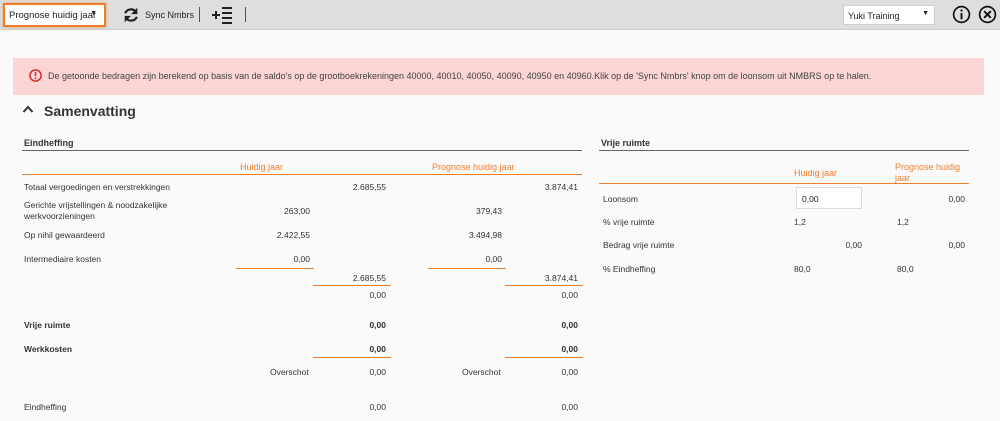  I want to click on eindheffing-total-forecast: 0,00, so click(569, 407).